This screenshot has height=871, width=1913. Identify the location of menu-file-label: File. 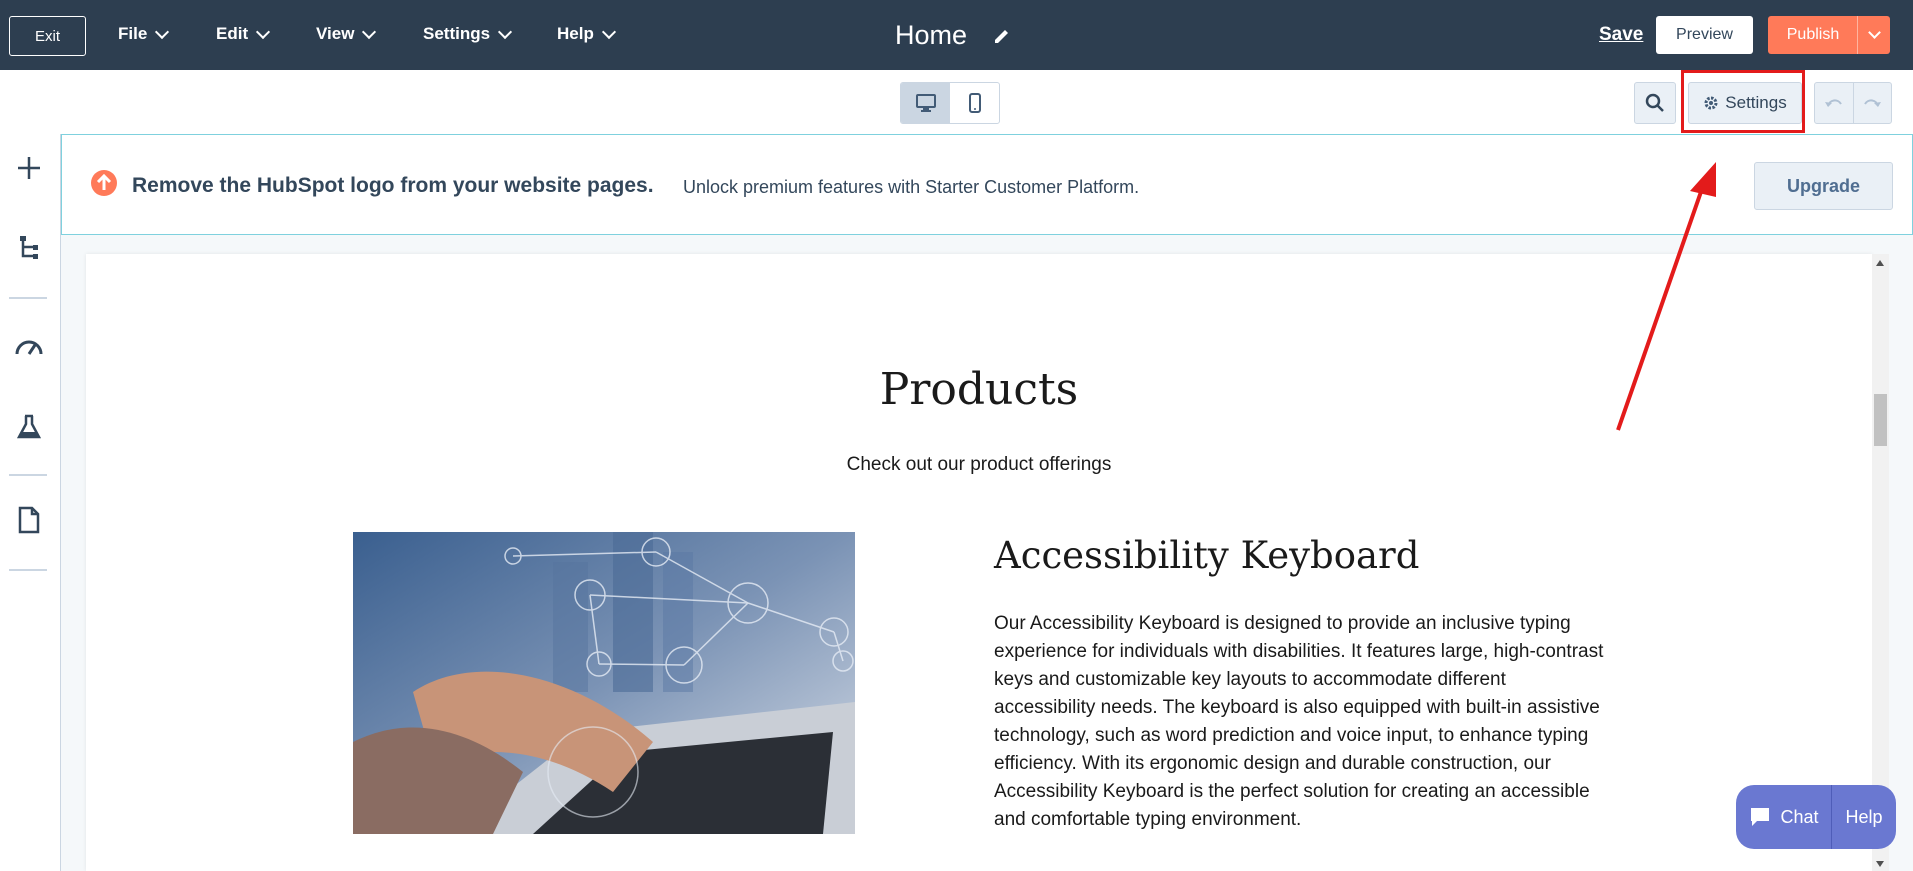
(133, 33).